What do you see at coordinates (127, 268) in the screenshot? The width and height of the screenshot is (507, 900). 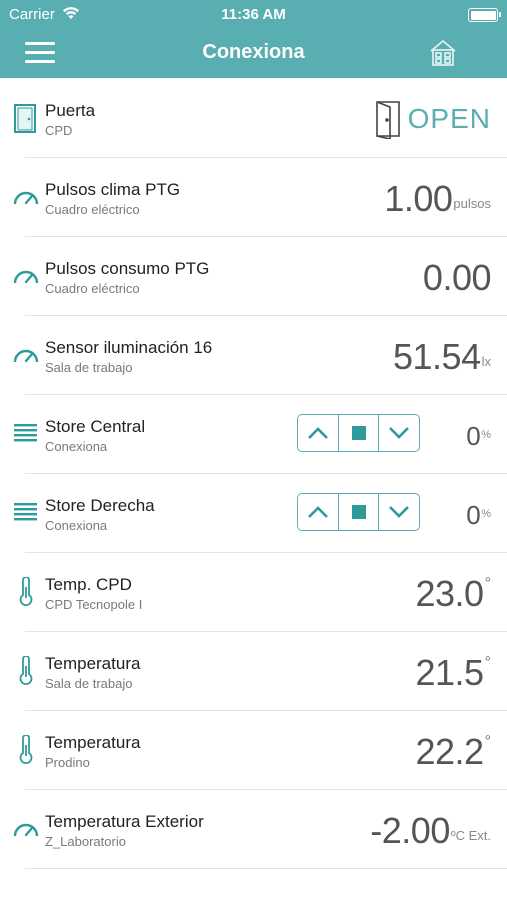 I see `item-title: Pulsos consumo PTG` at bounding box center [127, 268].